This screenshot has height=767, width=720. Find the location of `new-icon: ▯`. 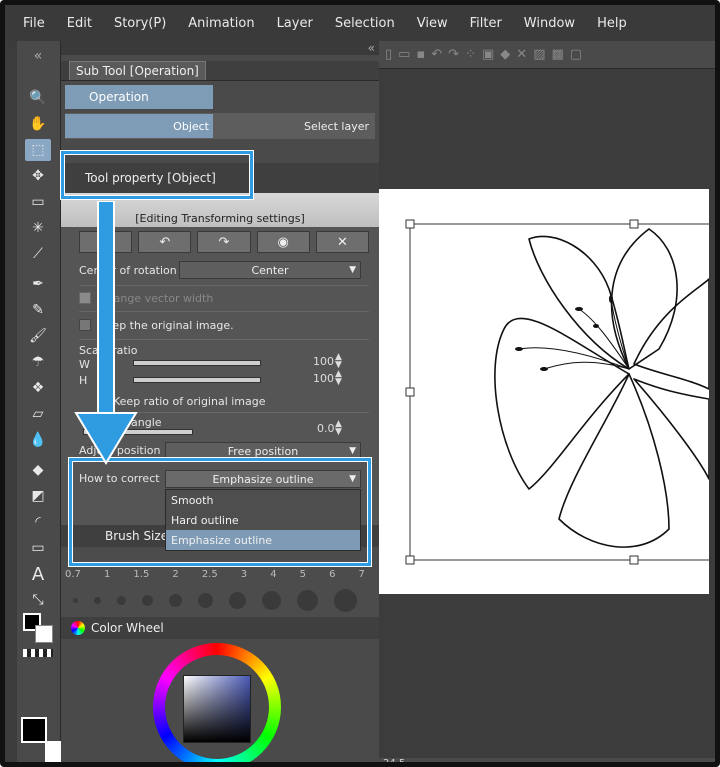

new-icon: ▯ is located at coordinates (388, 54).